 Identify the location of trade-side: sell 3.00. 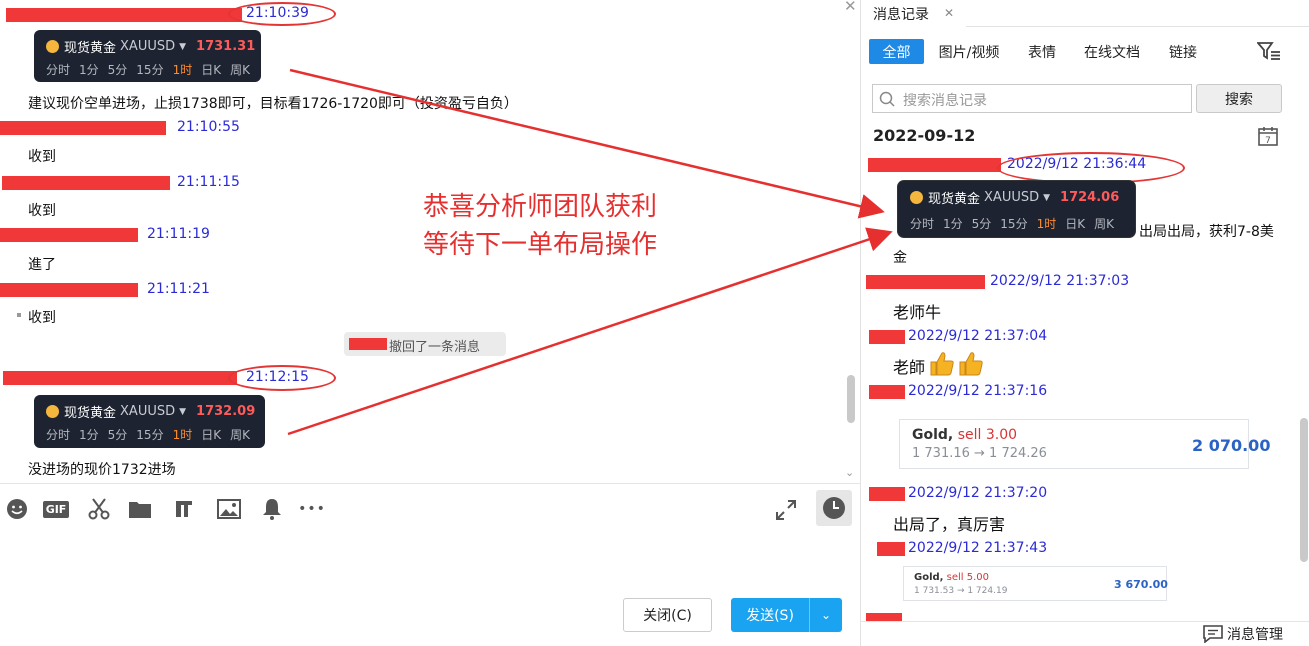
(987, 435).